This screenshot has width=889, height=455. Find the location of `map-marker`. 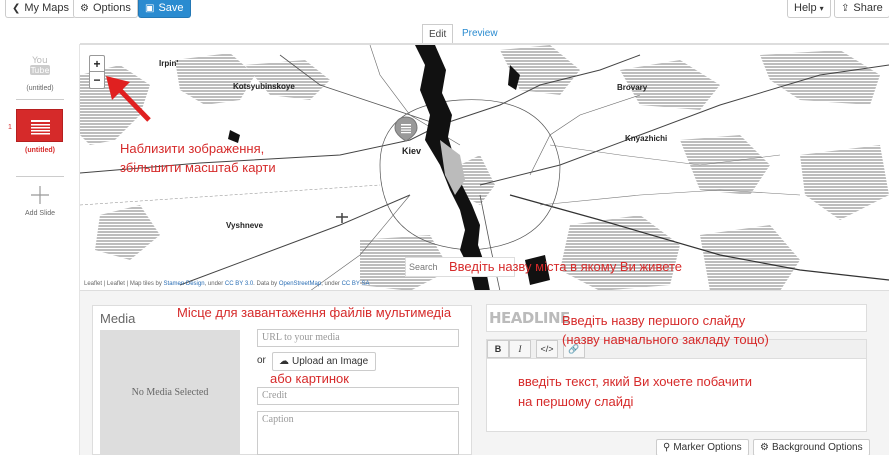

map-marker is located at coordinates (406, 129).